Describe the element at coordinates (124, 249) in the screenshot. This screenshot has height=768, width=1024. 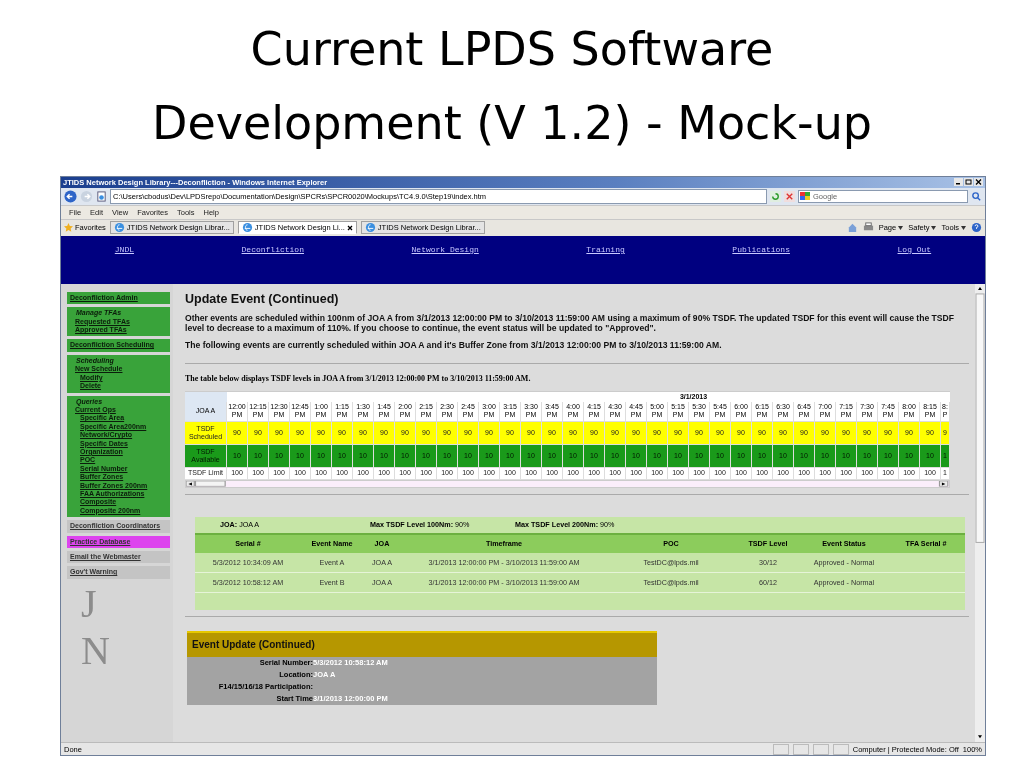
I see `nav-link: JNDL` at that location.